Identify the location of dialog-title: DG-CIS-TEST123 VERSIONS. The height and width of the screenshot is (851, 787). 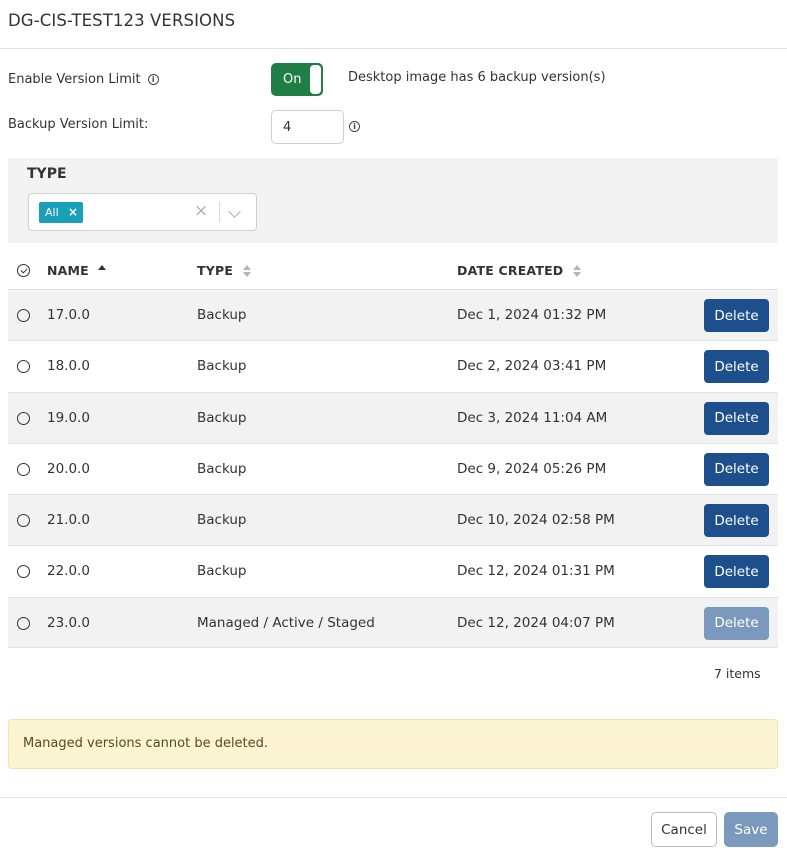
(122, 20).